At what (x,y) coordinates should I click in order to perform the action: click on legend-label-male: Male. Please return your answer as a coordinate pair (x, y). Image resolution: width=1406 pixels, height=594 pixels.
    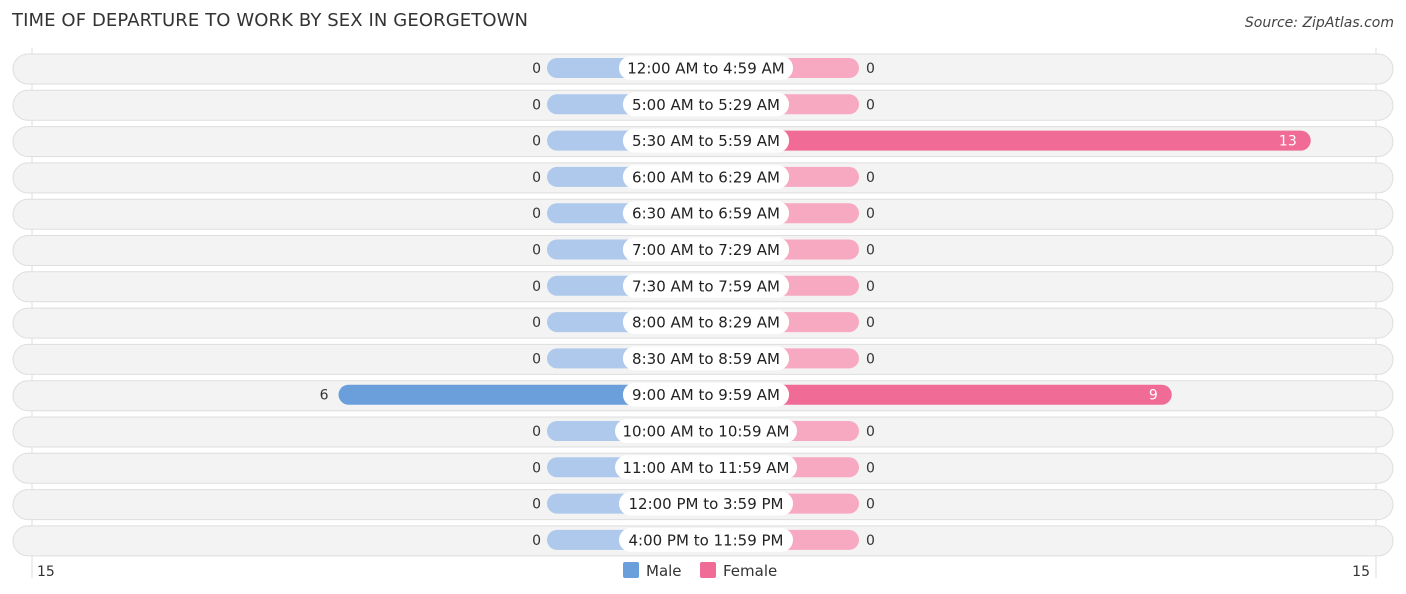
    Looking at the image, I should click on (664, 571).